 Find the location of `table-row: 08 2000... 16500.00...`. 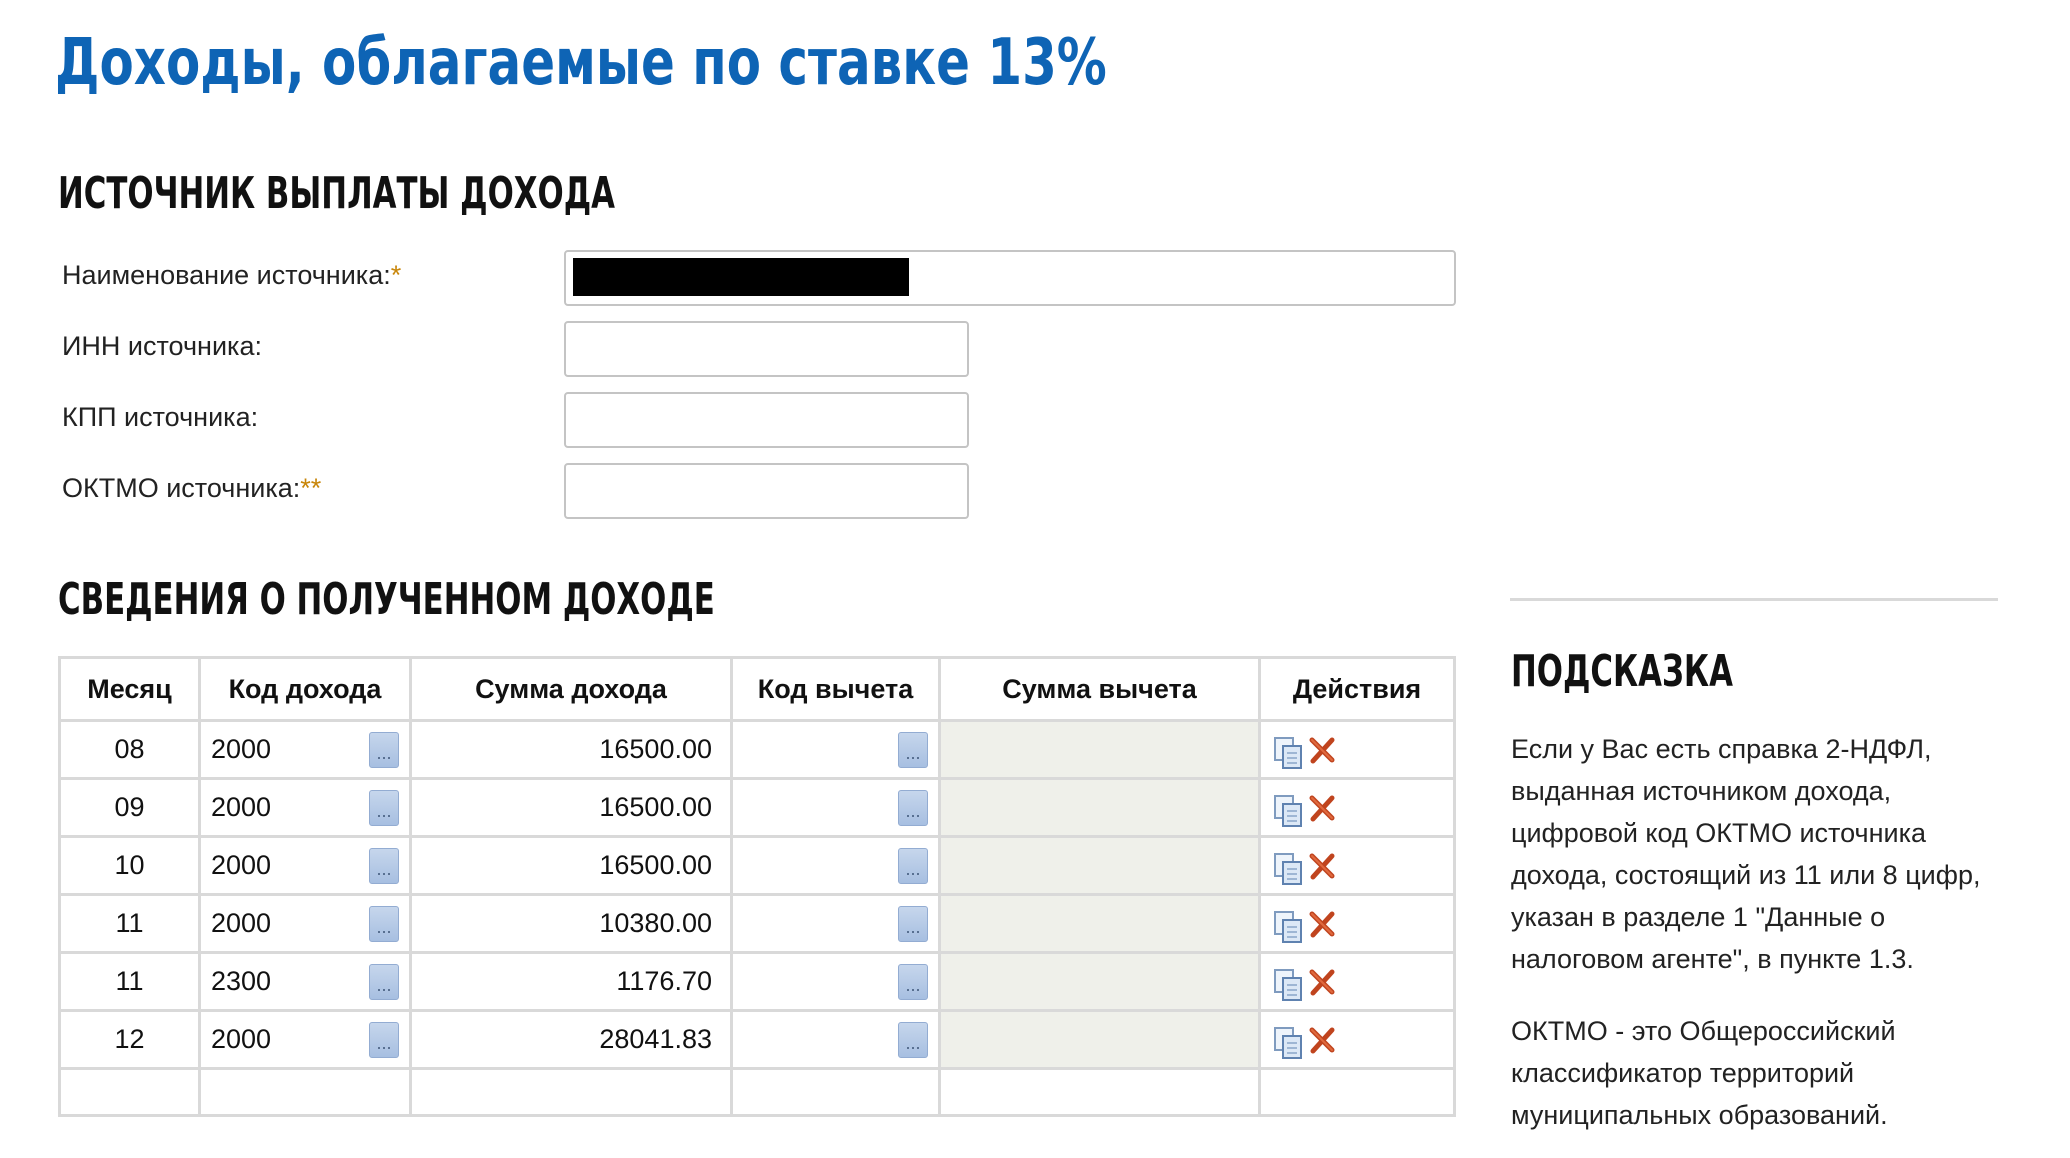

table-row: 08 2000... 16500.00... is located at coordinates (757, 749).